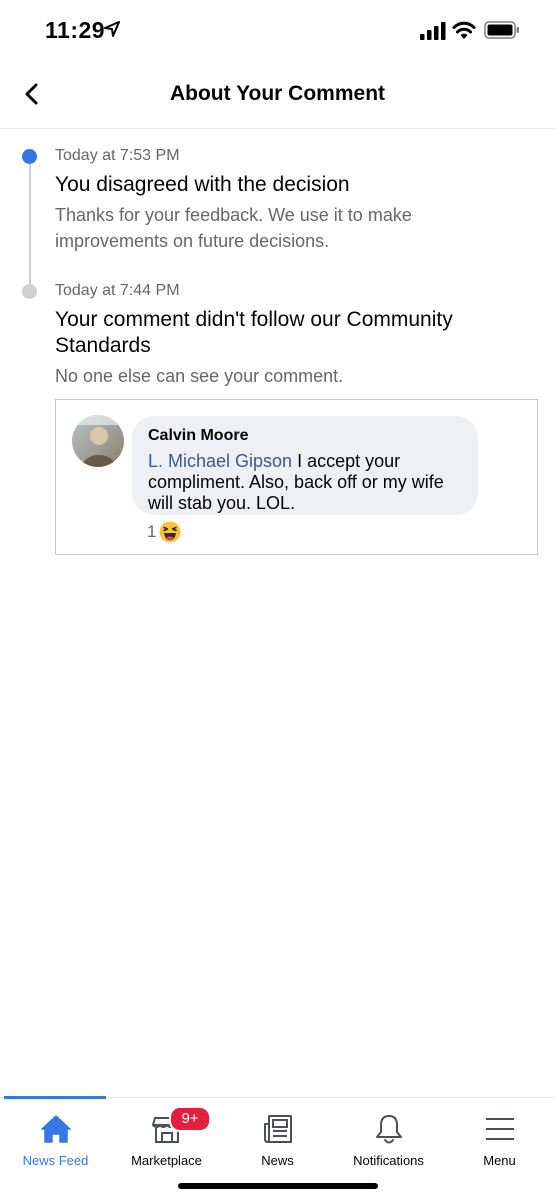  What do you see at coordinates (29, 156) in the screenshot?
I see `timeline-dot-active` at bounding box center [29, 156].